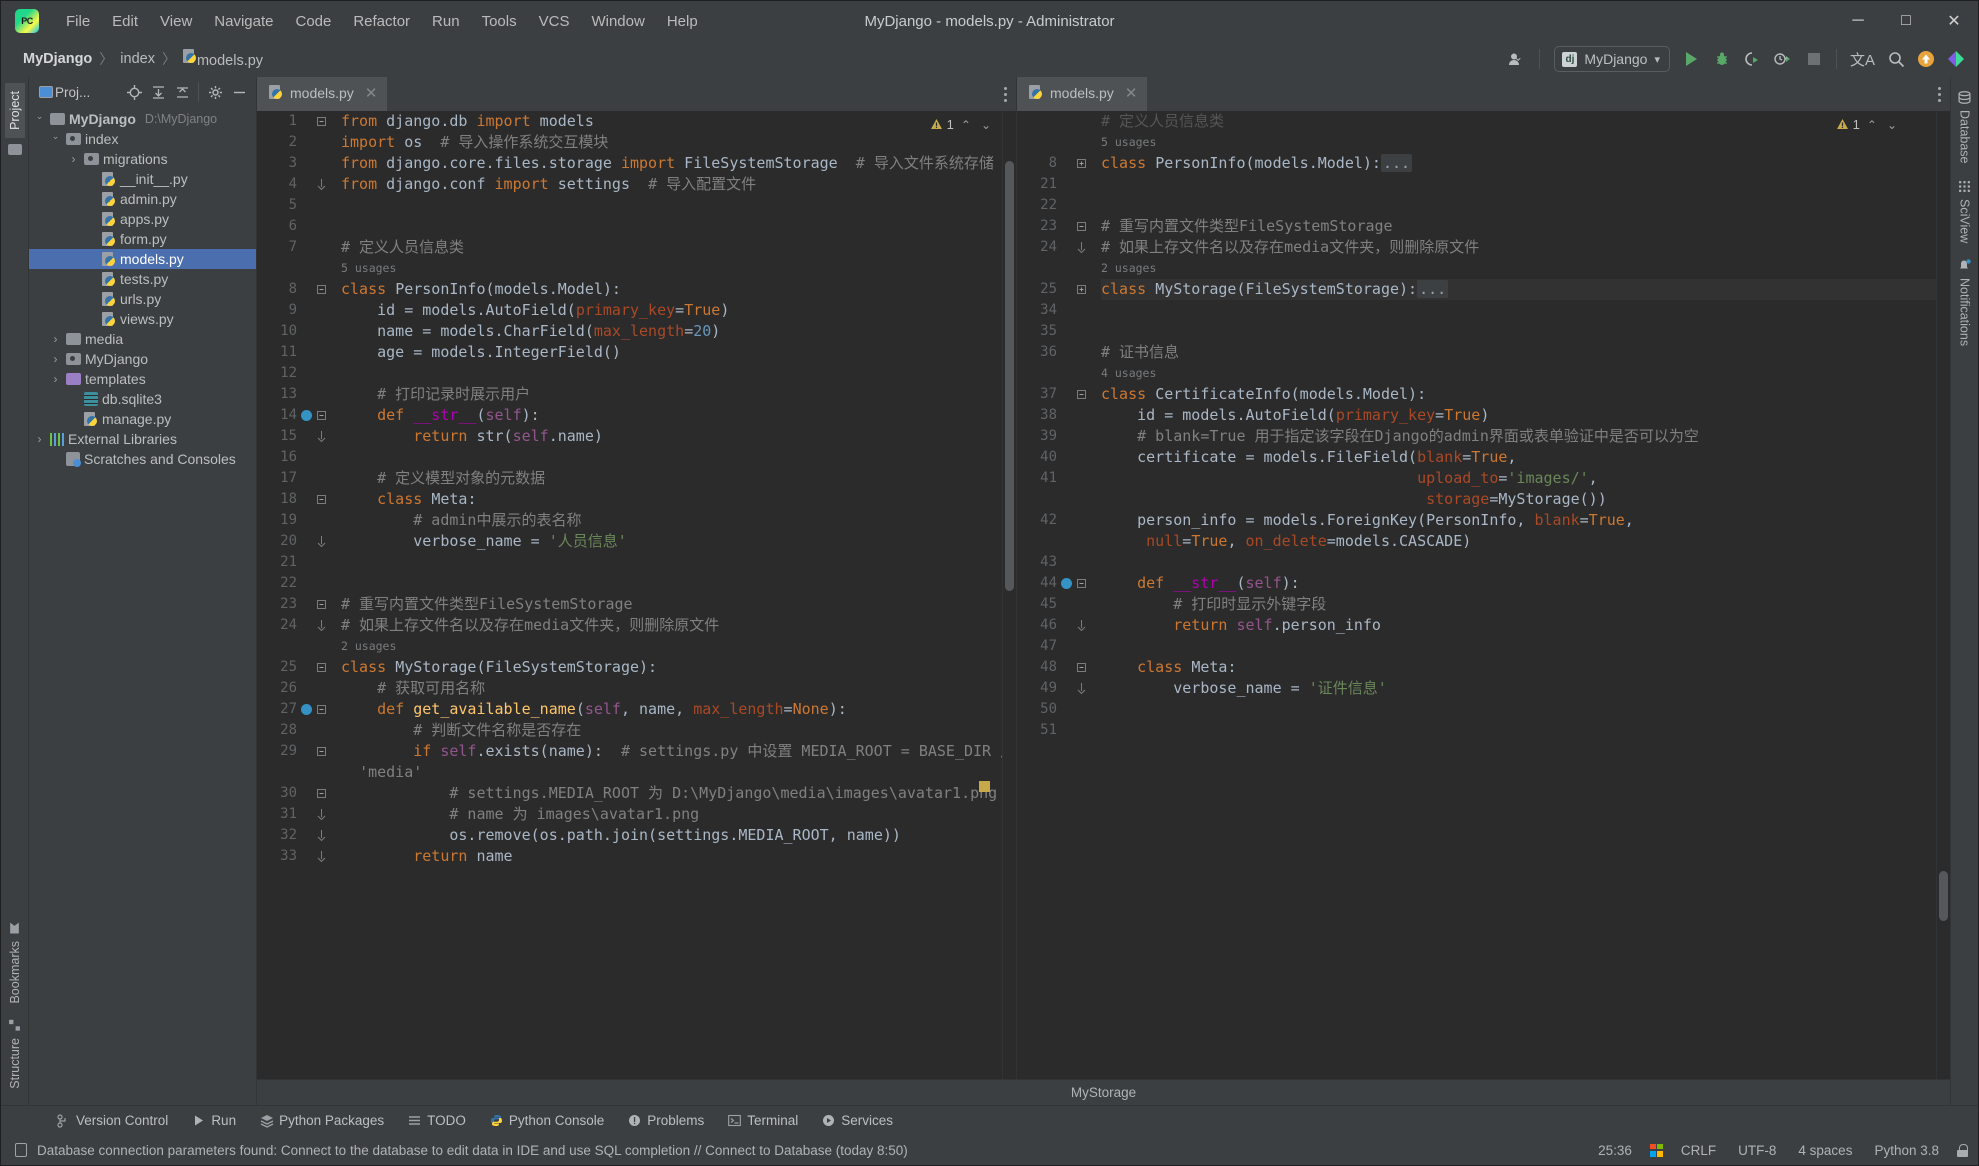  I want to click on line-number: 32, so click(296, 835).